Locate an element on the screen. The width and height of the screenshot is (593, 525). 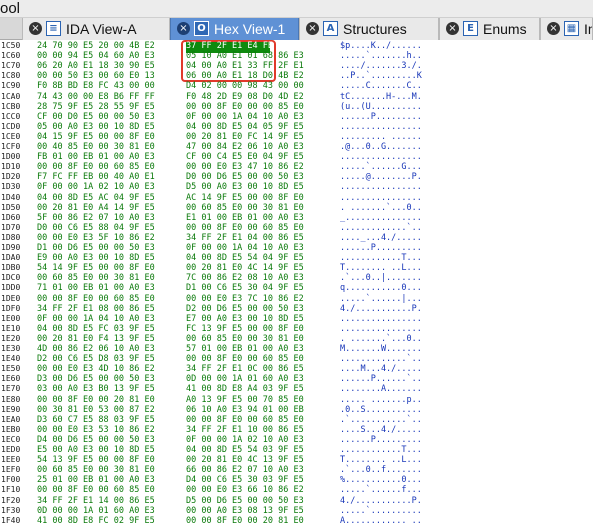
structures-icon: A is located at coordinates (330, 28).